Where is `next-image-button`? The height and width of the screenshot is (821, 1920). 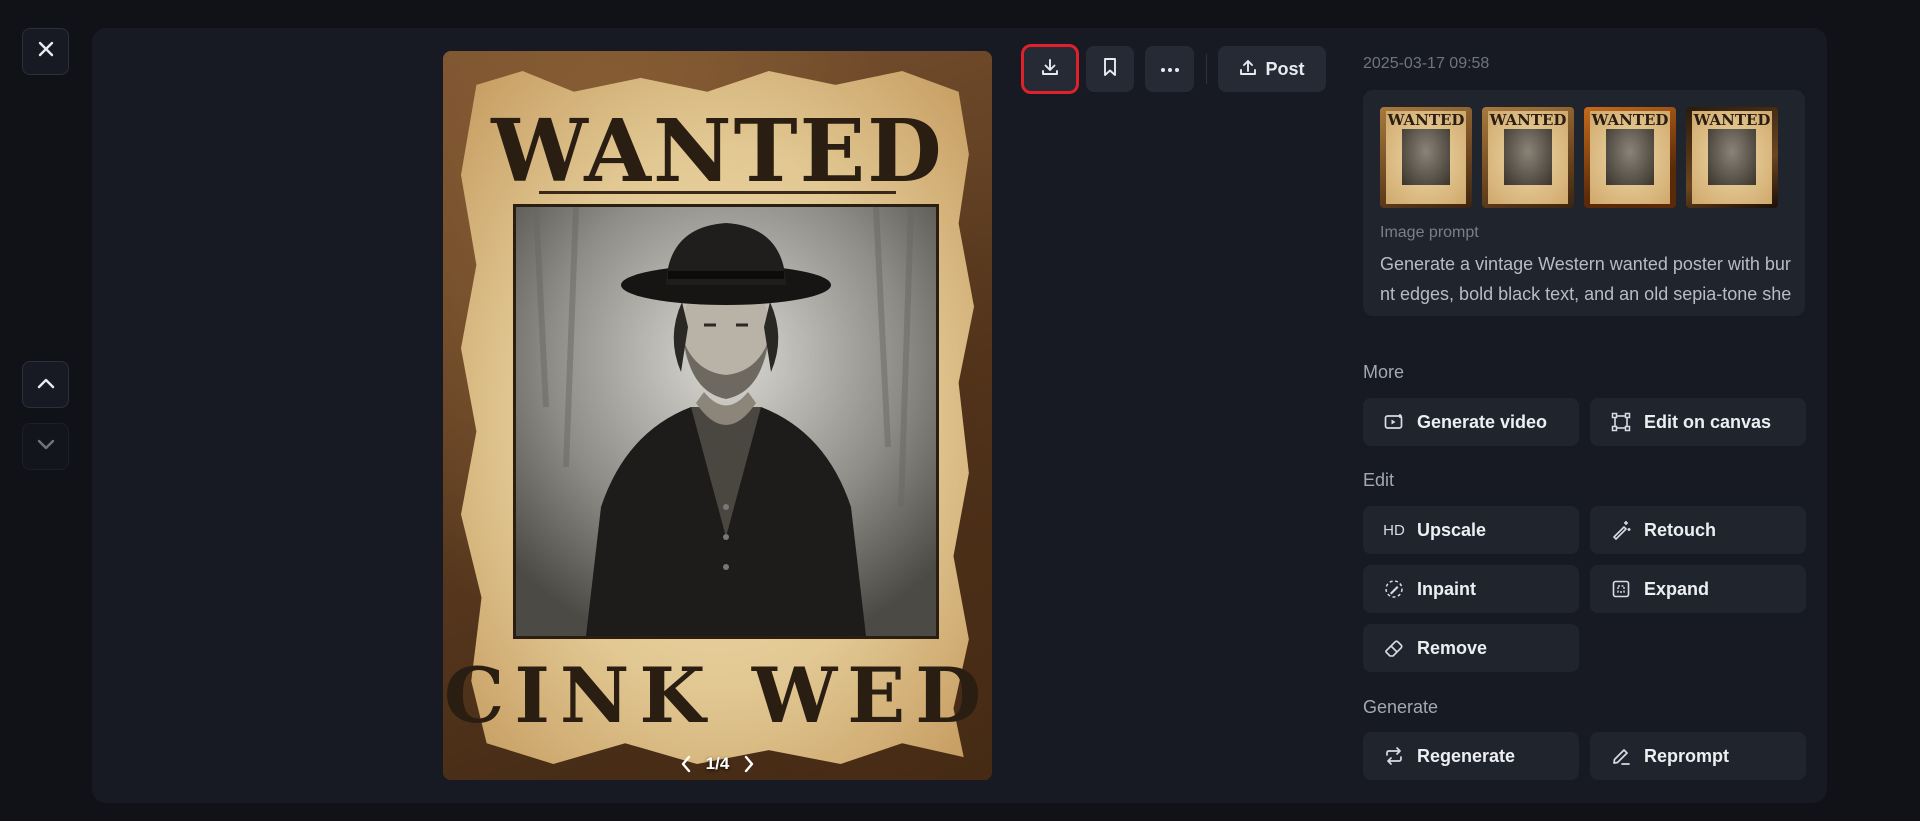 next-image-button is located at coordinates (45, 446).